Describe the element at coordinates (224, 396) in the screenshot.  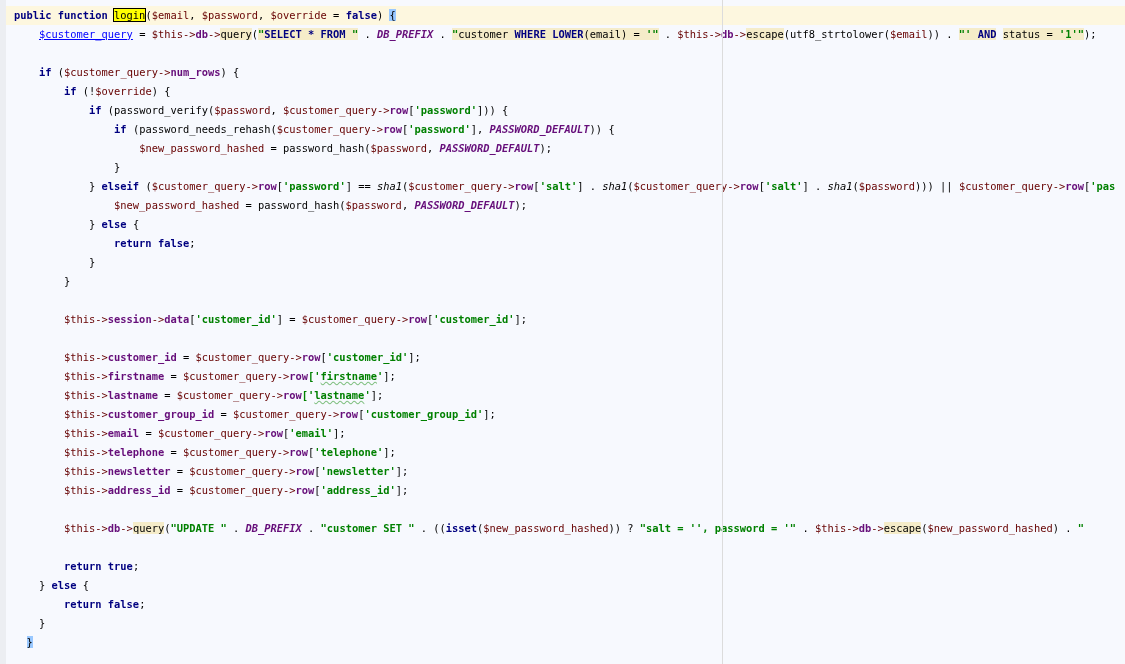
I see `code-line: $this->lastname = $customer_query->row['lastname'];` at that location.